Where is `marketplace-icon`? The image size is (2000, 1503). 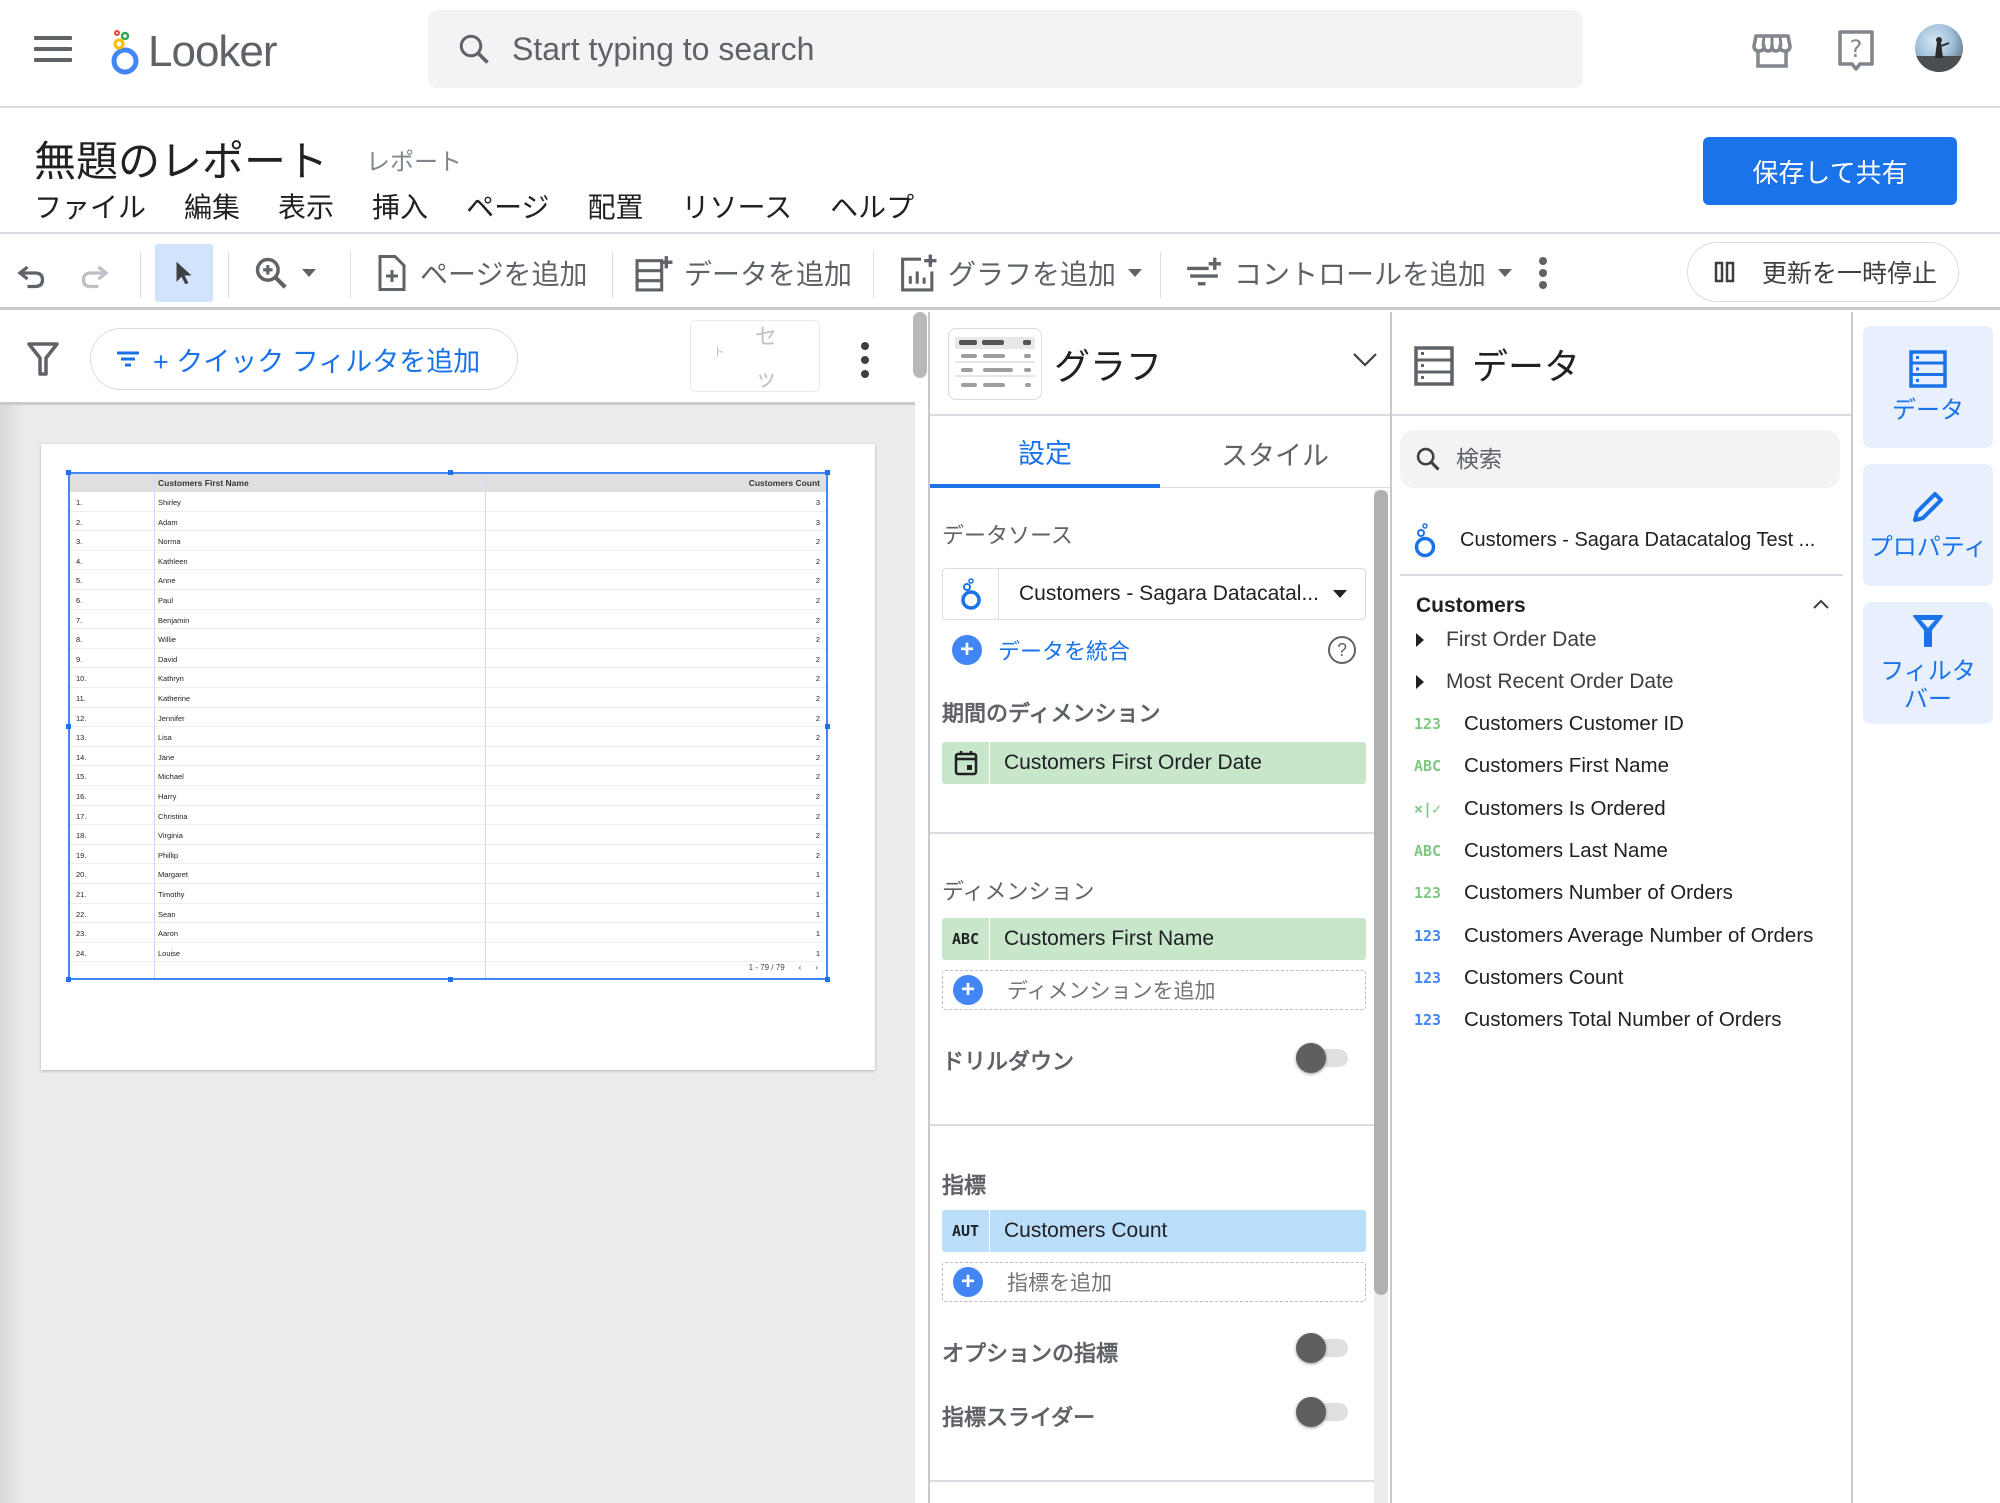 marketplace-icon is located at coordinates (1772, 50).